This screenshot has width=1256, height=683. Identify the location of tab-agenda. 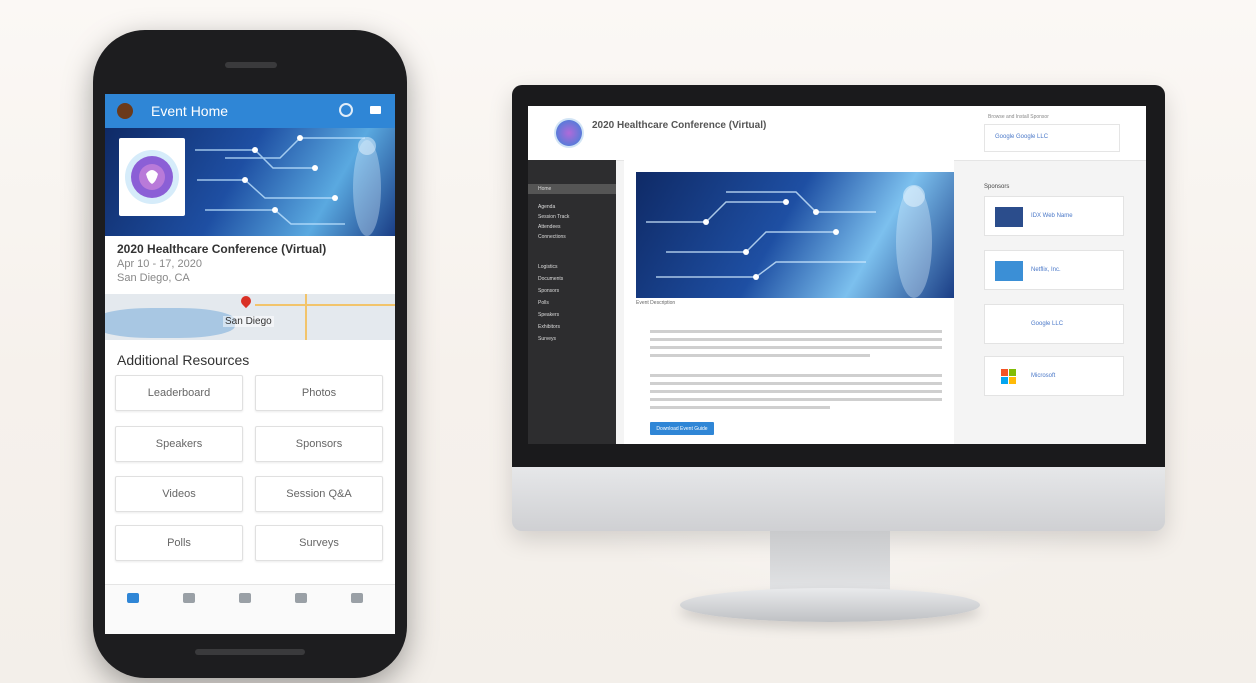
(189, 598).